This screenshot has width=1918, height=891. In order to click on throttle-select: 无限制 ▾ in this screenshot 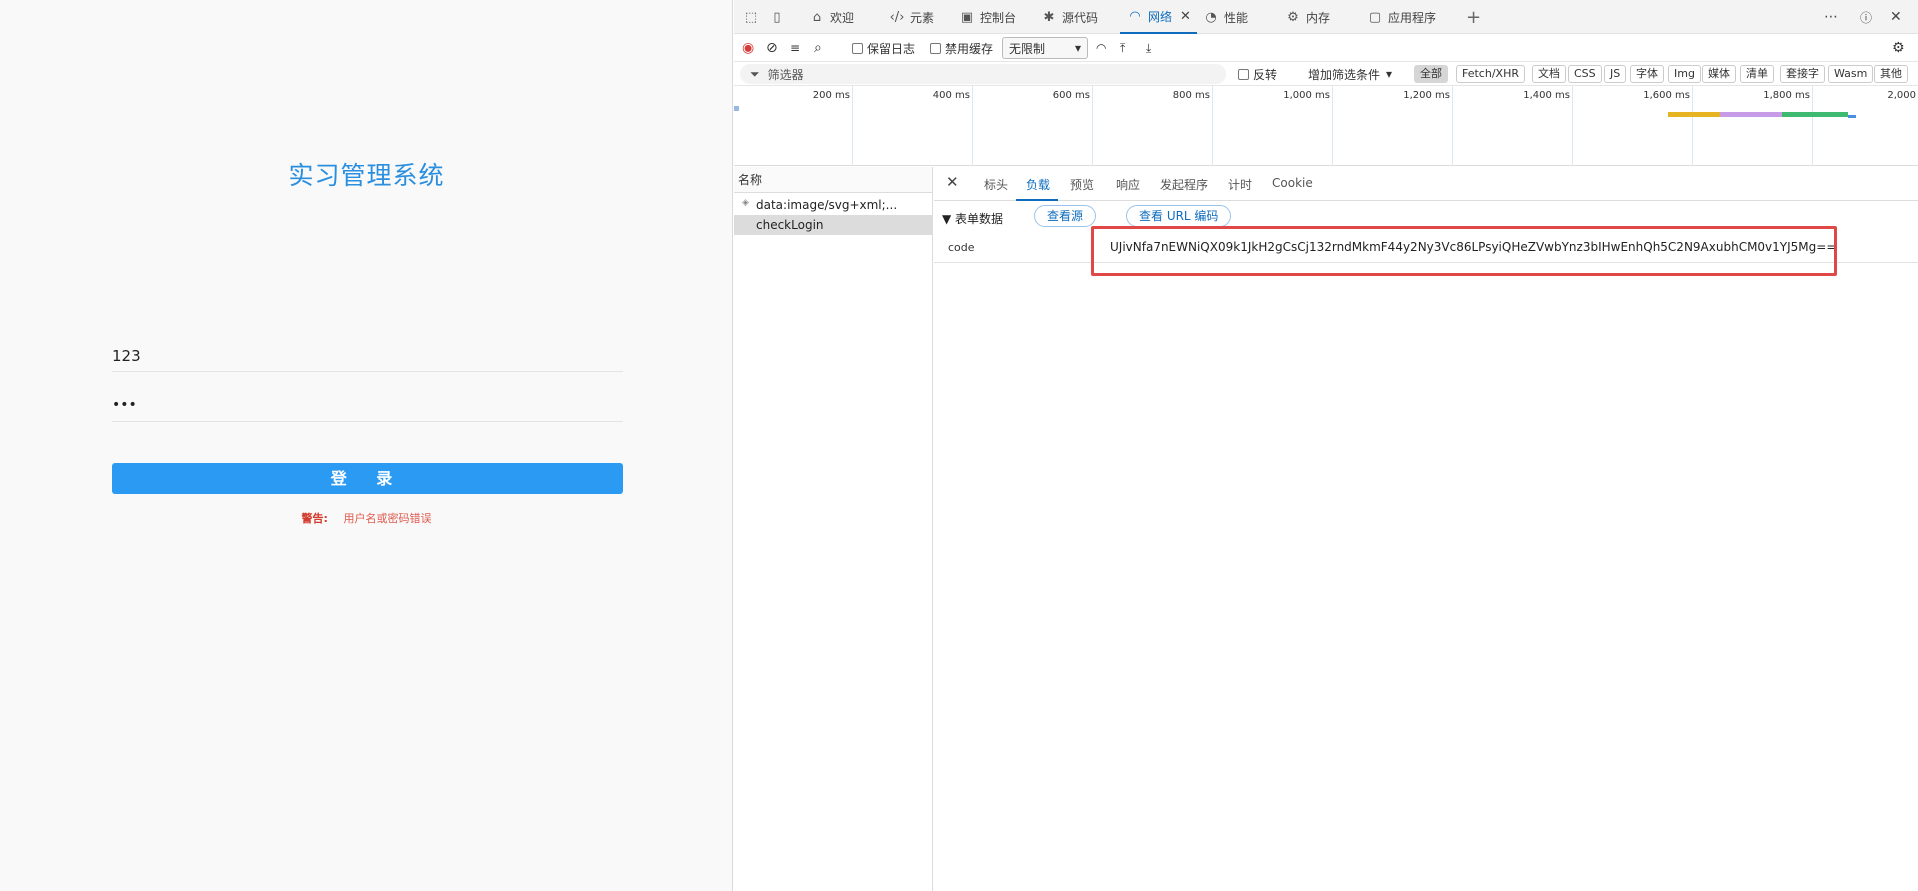, I will do `click(1045, 48)`.